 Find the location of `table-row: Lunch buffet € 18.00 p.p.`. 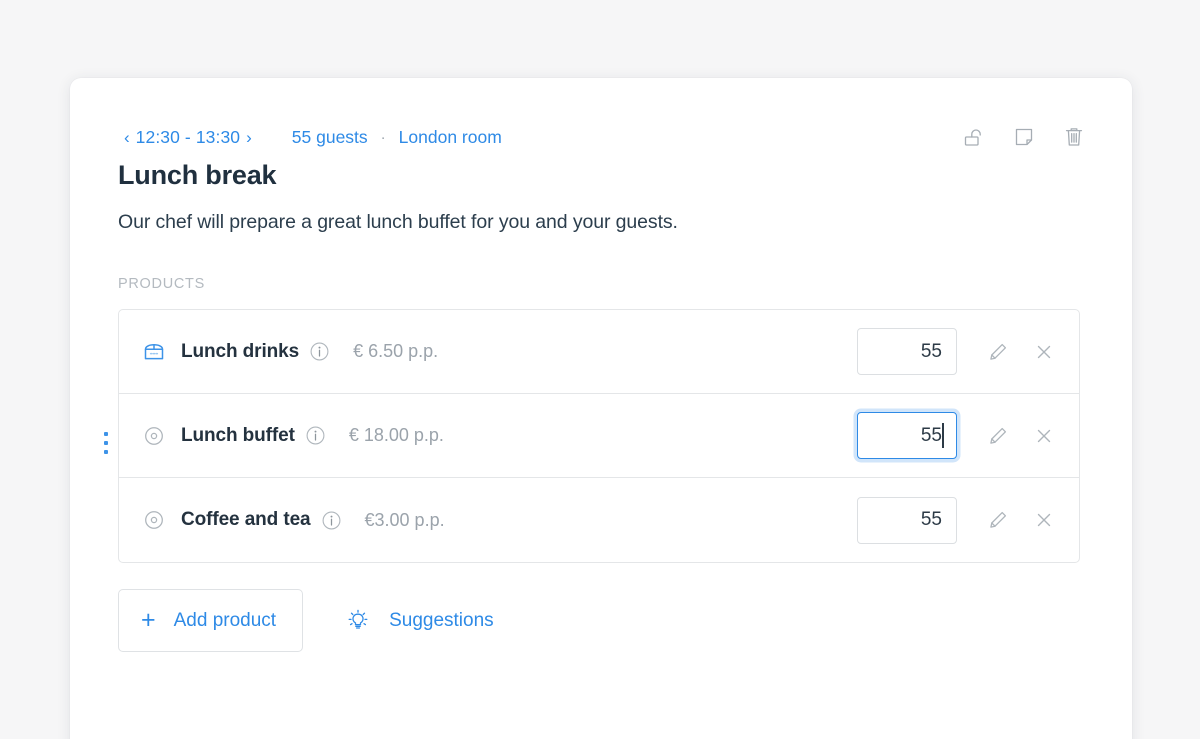

table-row: Lunch buffet € 18.00 p.p. is located at coordinates (599, 436).